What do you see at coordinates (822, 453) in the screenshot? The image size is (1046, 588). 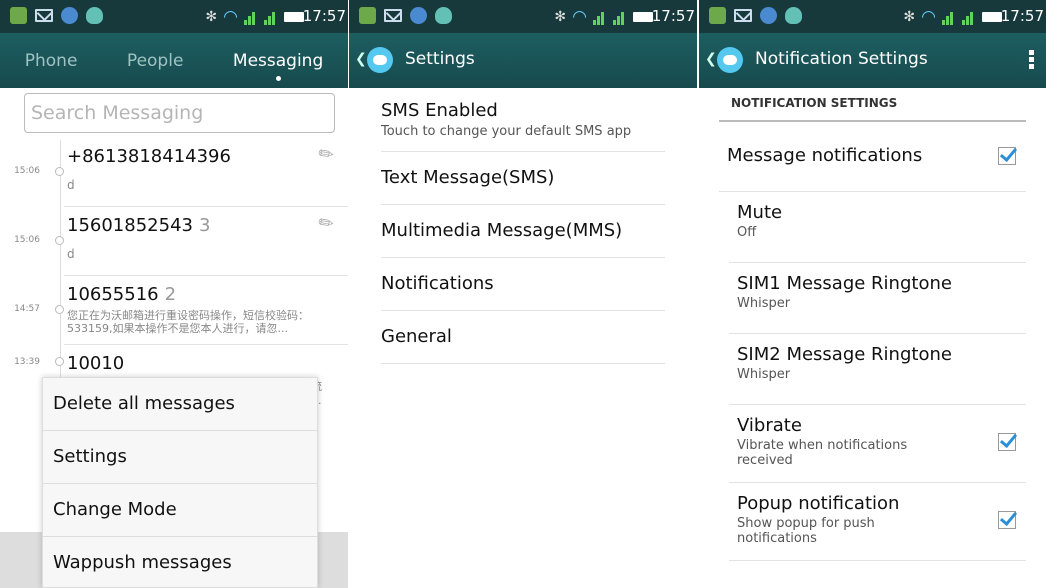 I see `setting-subtitle: Vibrate when notifications received` at bounding box center [822, 453].